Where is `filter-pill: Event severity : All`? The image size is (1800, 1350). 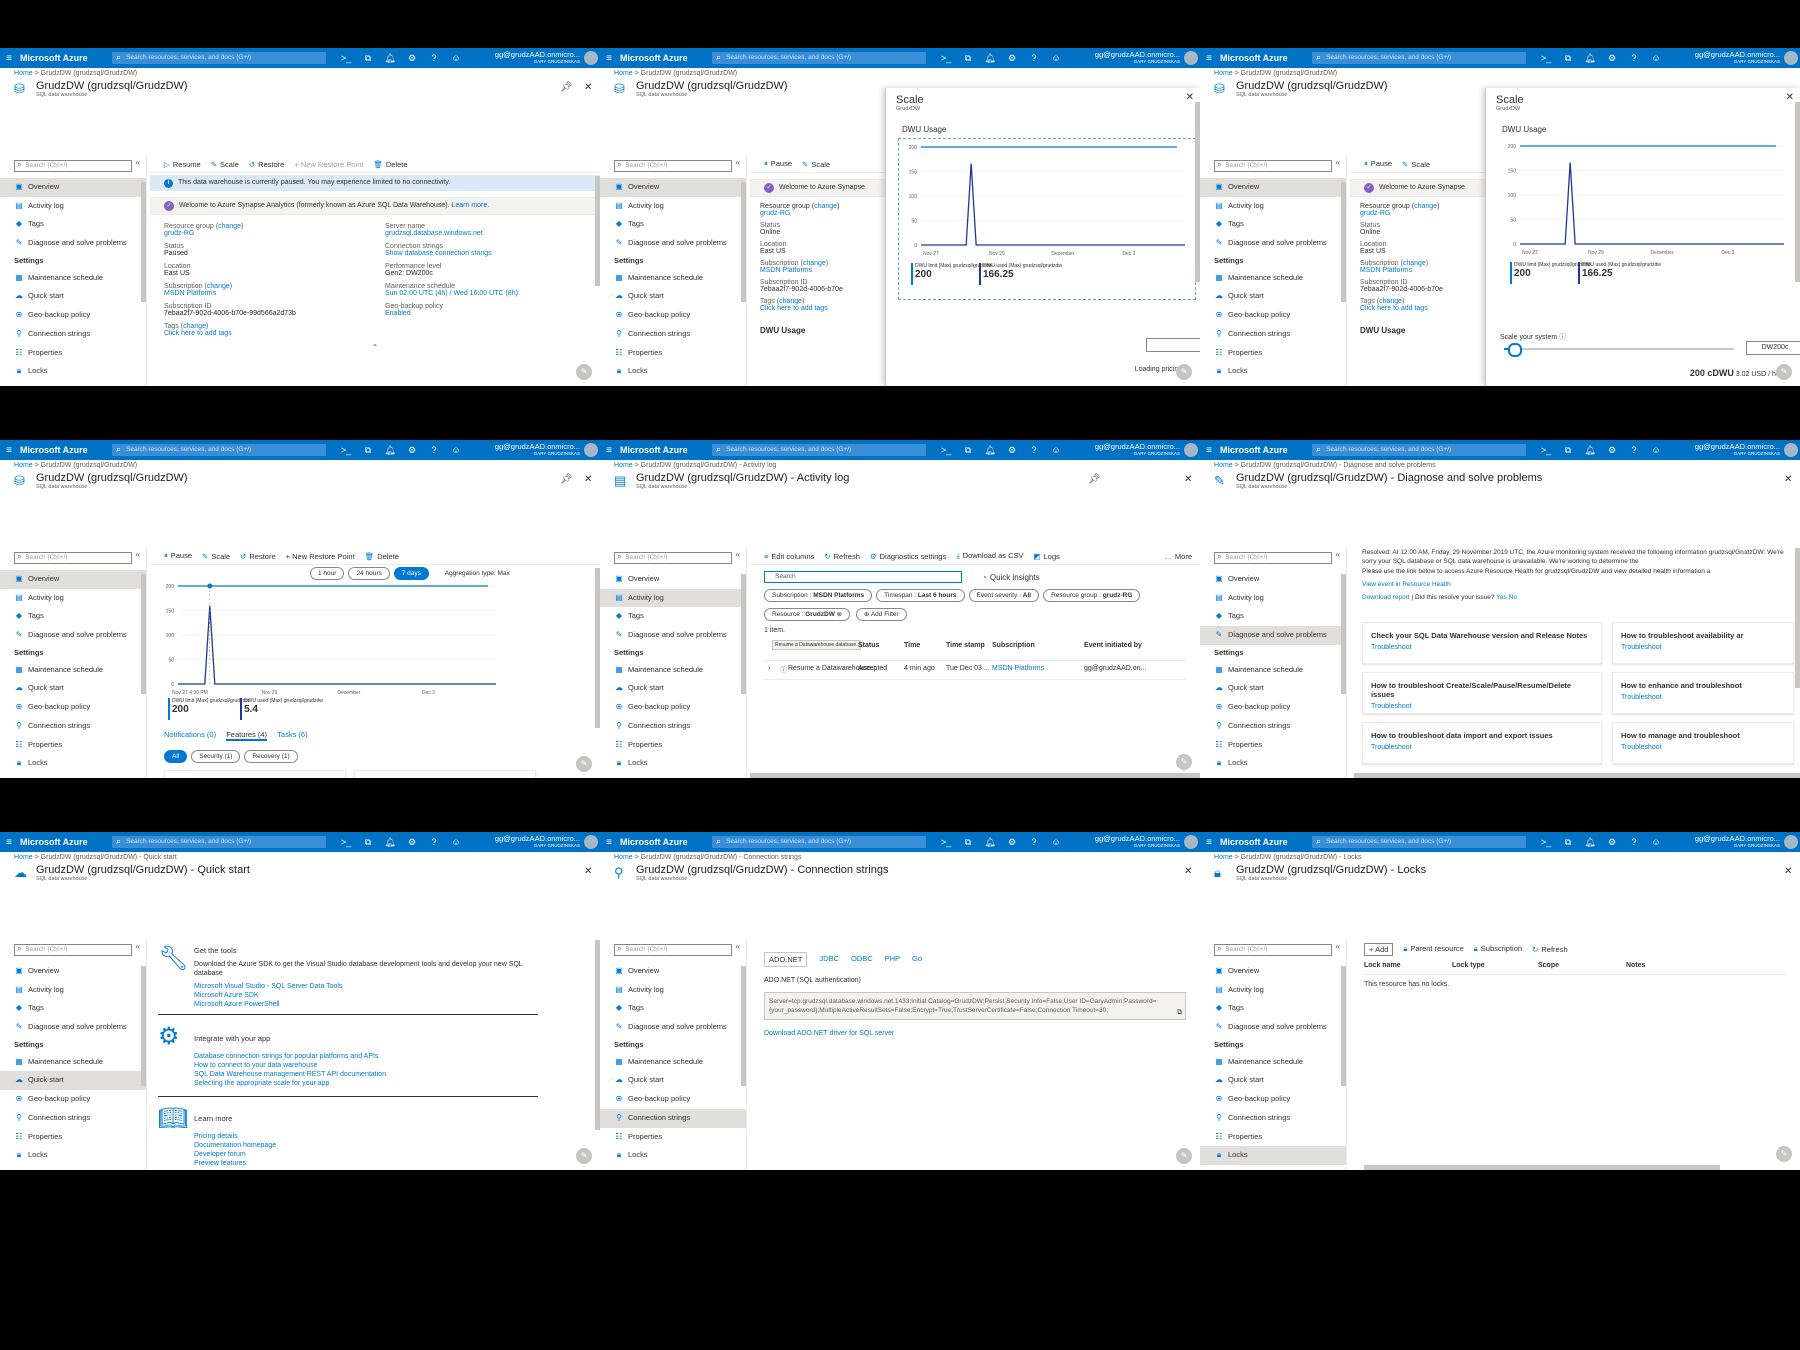 filter-pill: Event severity : All is located at coordinates (1004, 595).